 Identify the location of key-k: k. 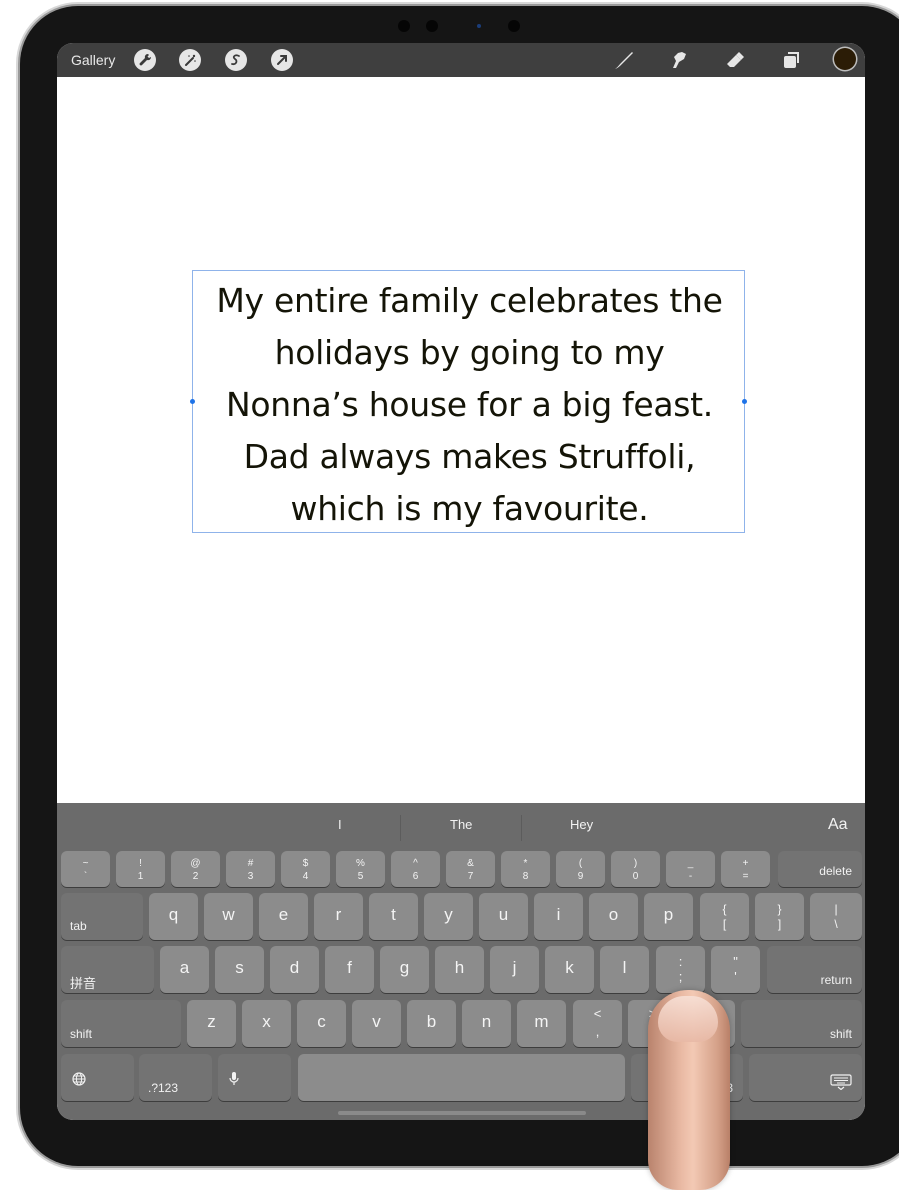
(569, 969).